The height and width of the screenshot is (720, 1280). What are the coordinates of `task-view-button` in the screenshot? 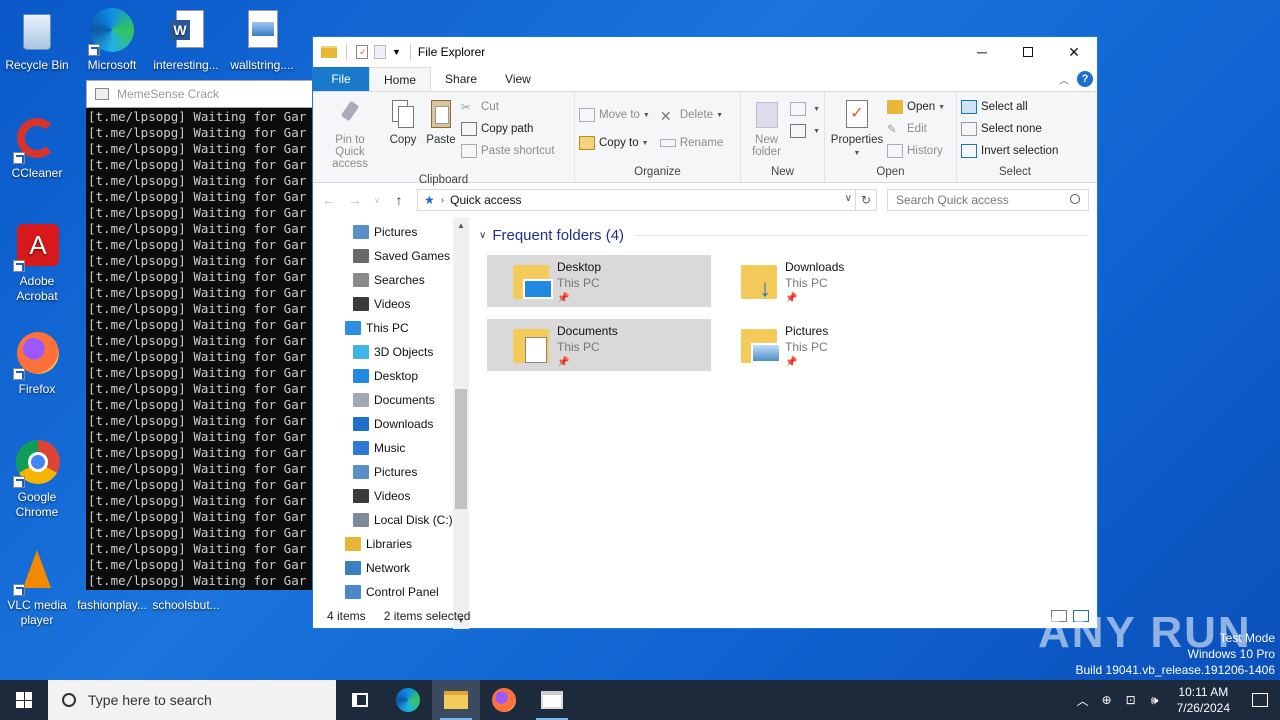 It's located at (360, 700).